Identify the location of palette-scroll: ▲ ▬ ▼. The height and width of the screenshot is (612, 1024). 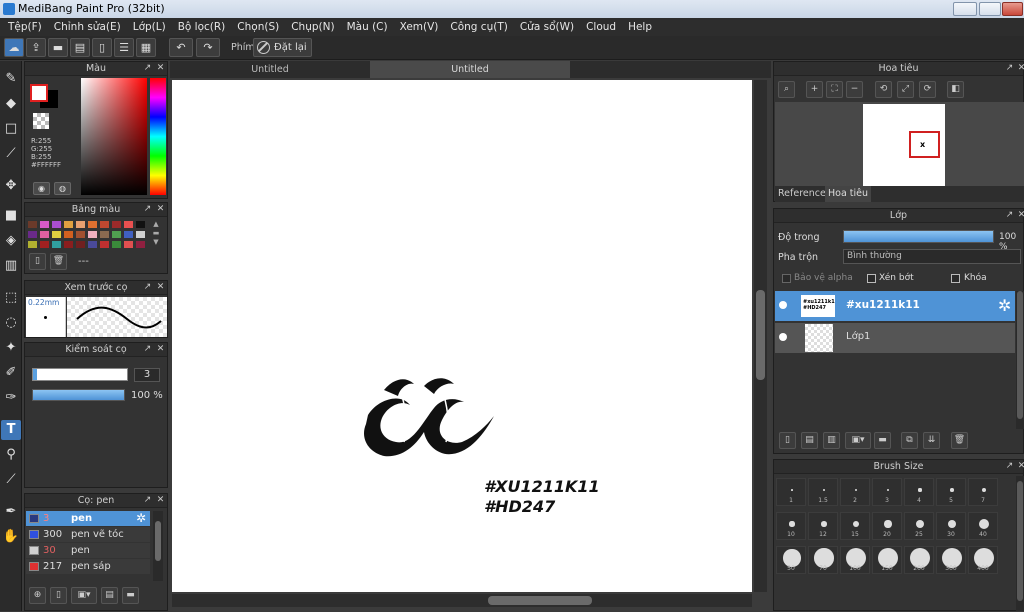
(156, 234).